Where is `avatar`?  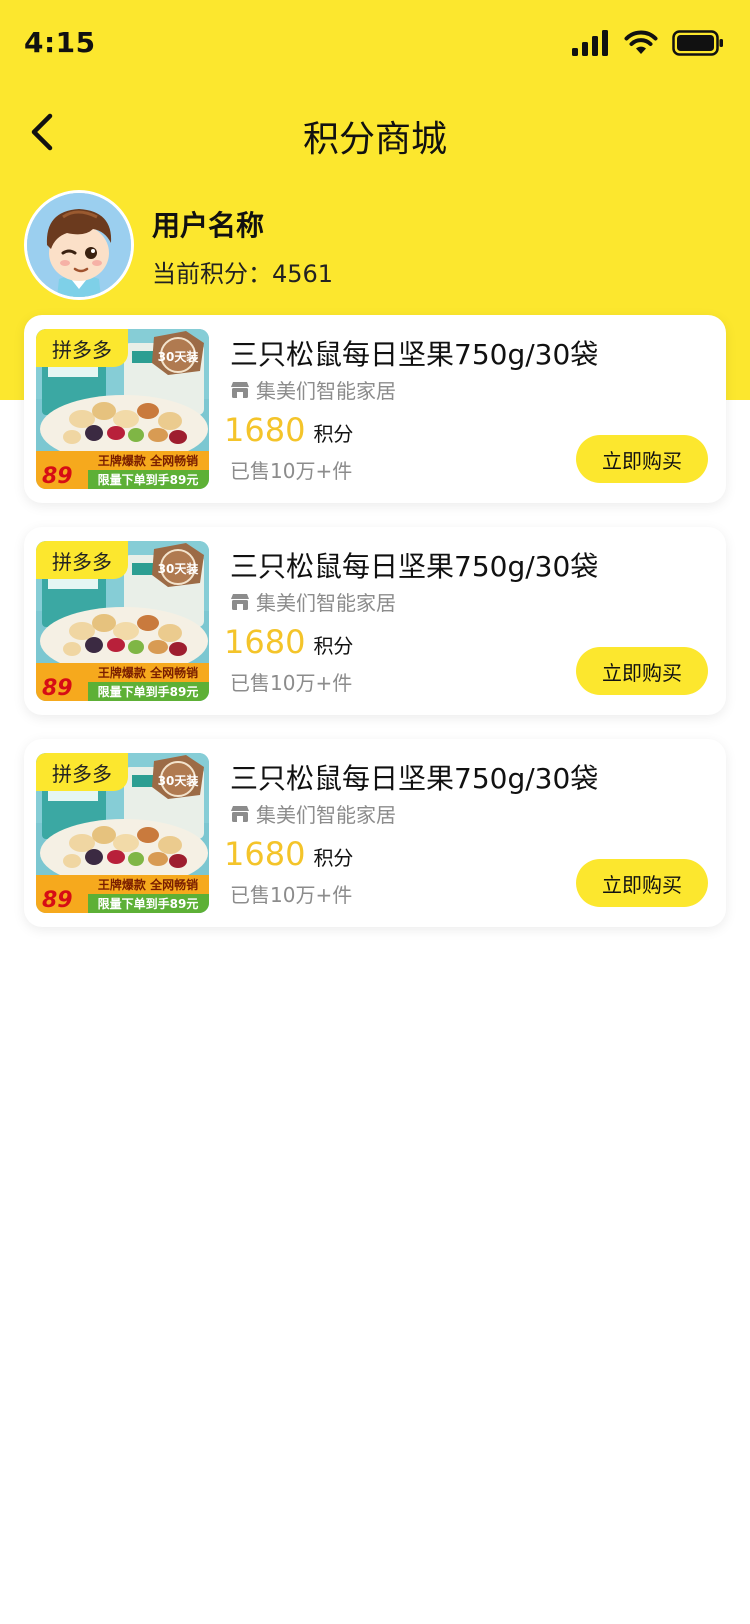
avatar is located at coordinates (79, 245).